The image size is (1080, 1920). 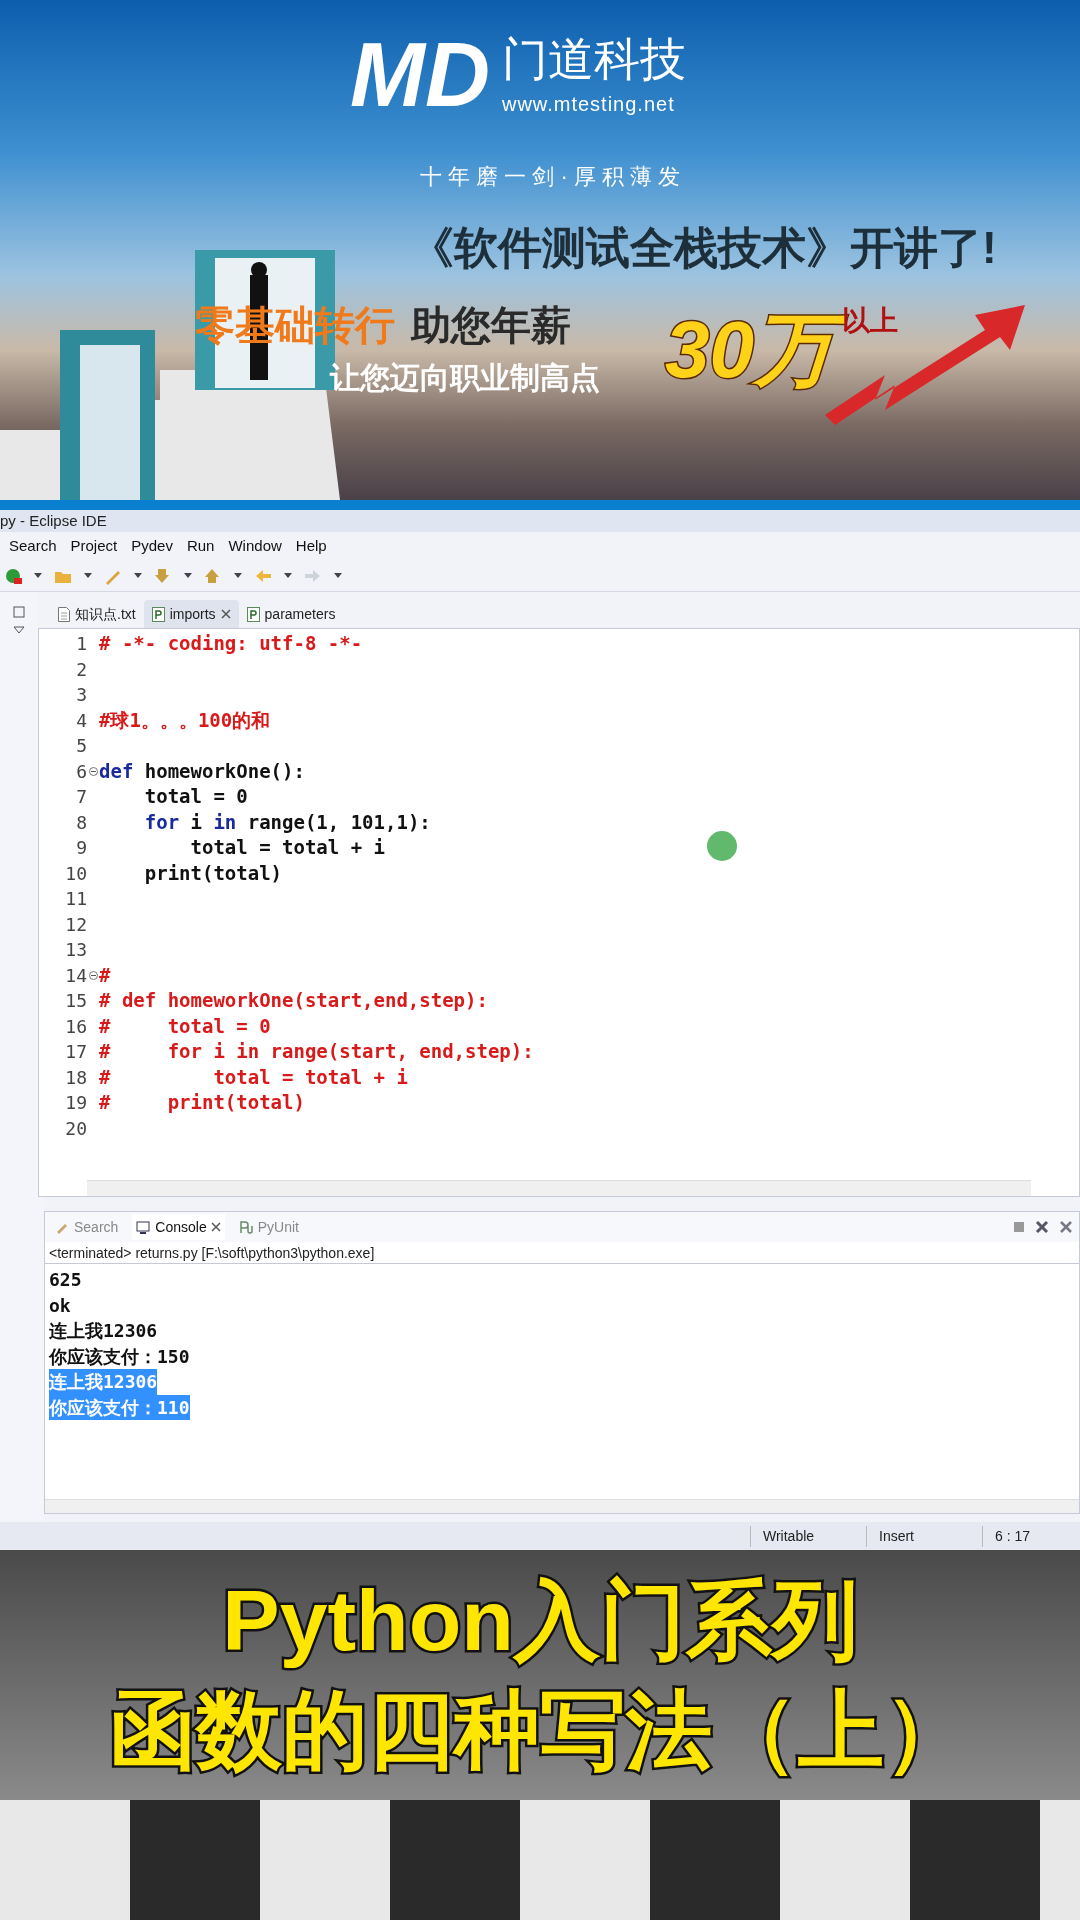 I want to click on menu-item: Run, so click(x=200, y=546).